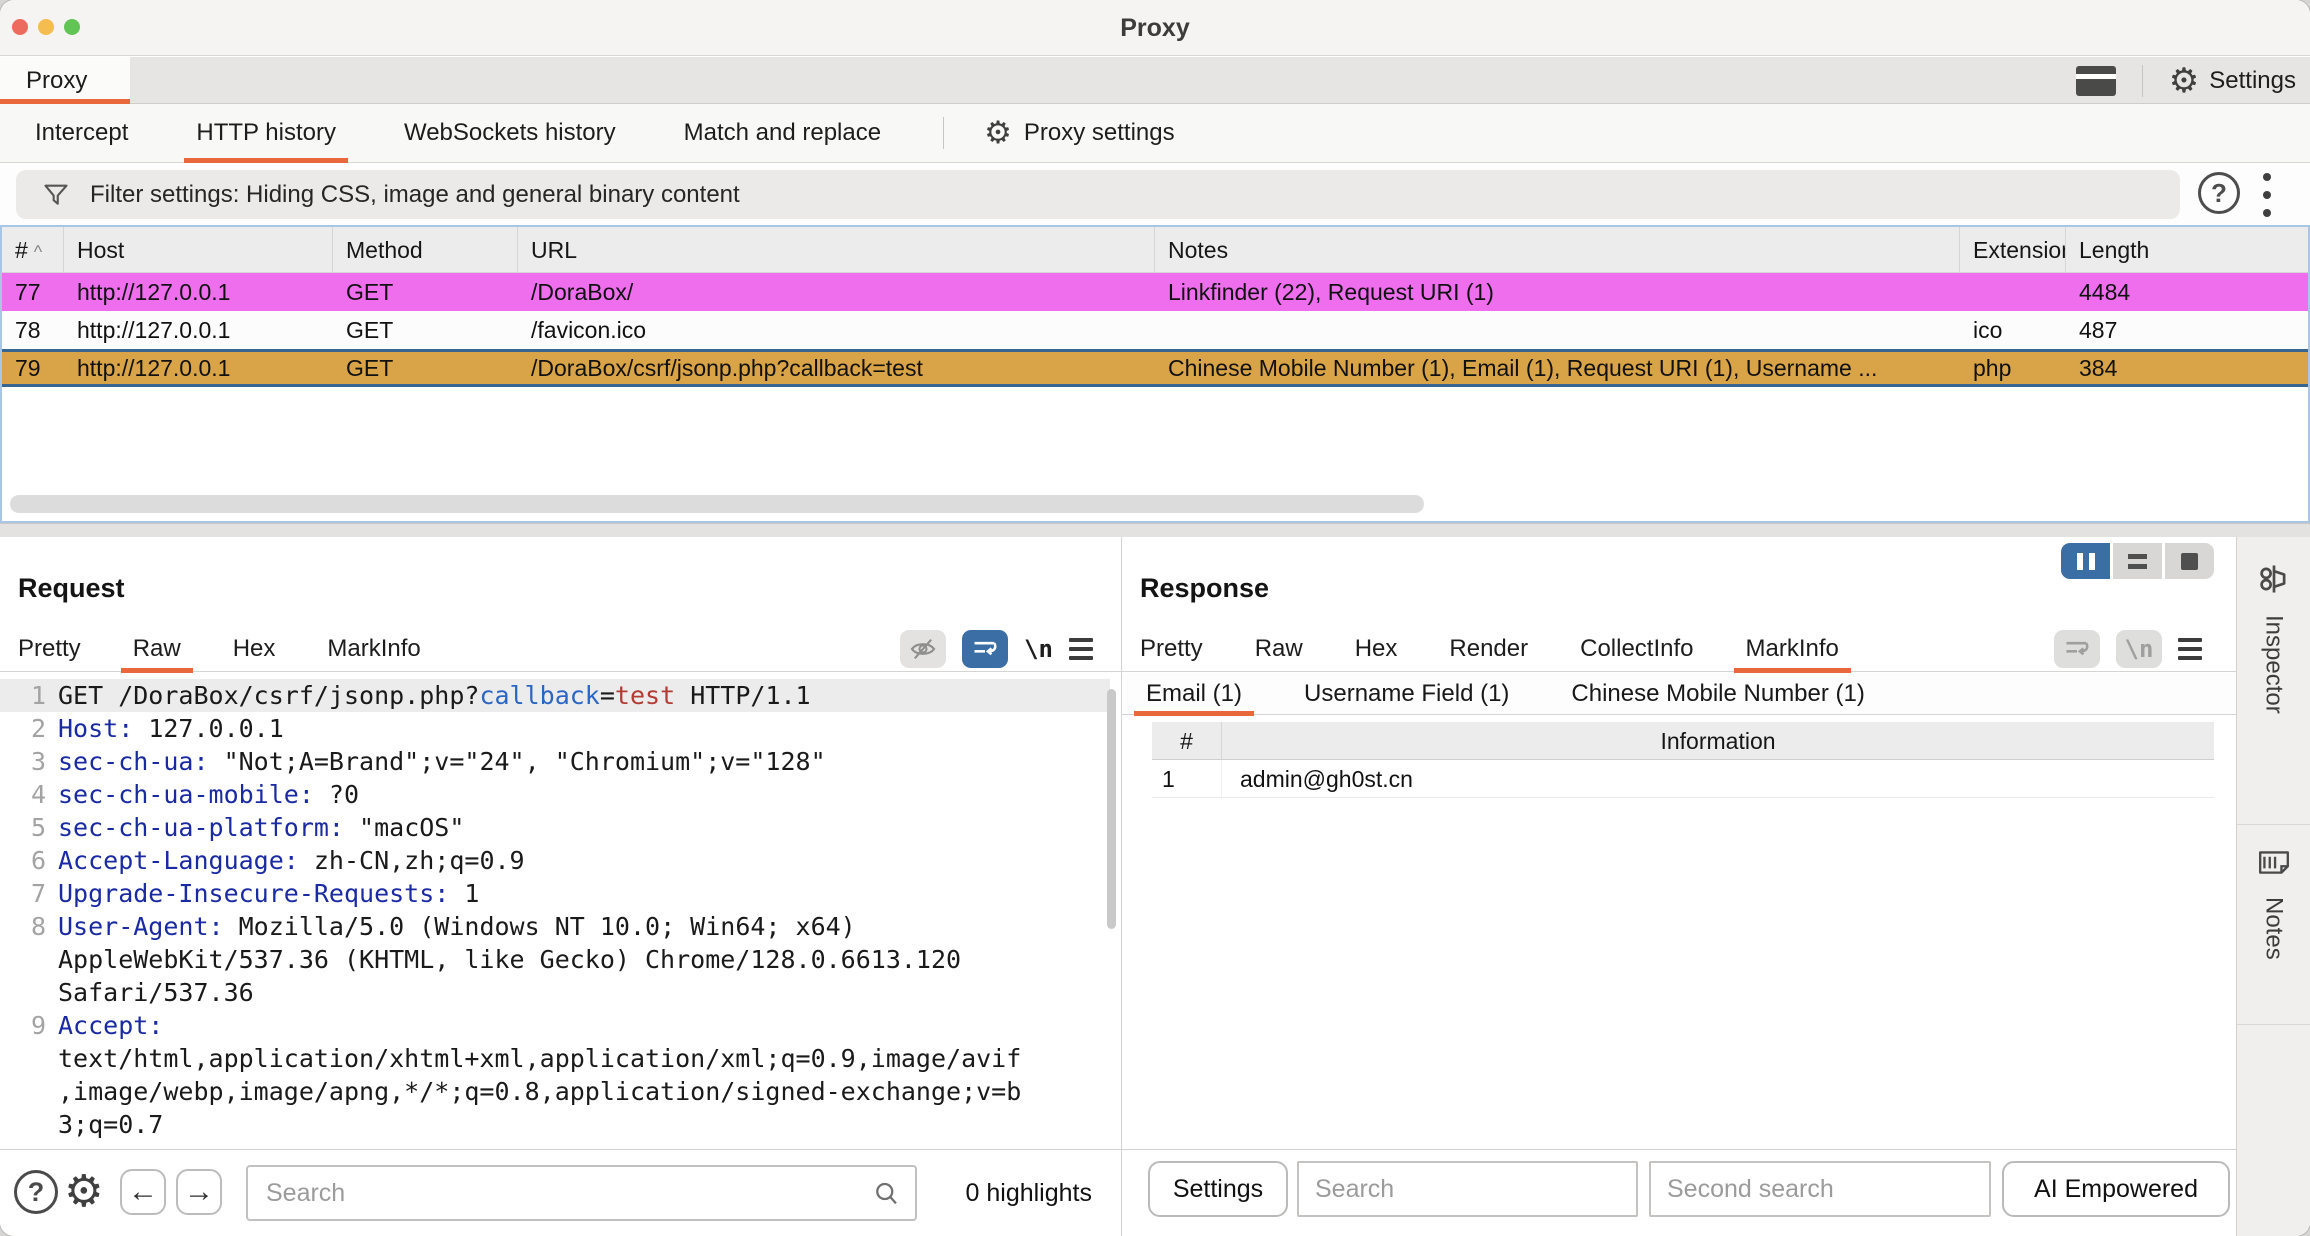 This screenshot has width=2310, height=1236. Describe the element at coordinates (83, 1192) in the screenshot. I see `search-settings-gear-icon: ⚙` at that location.